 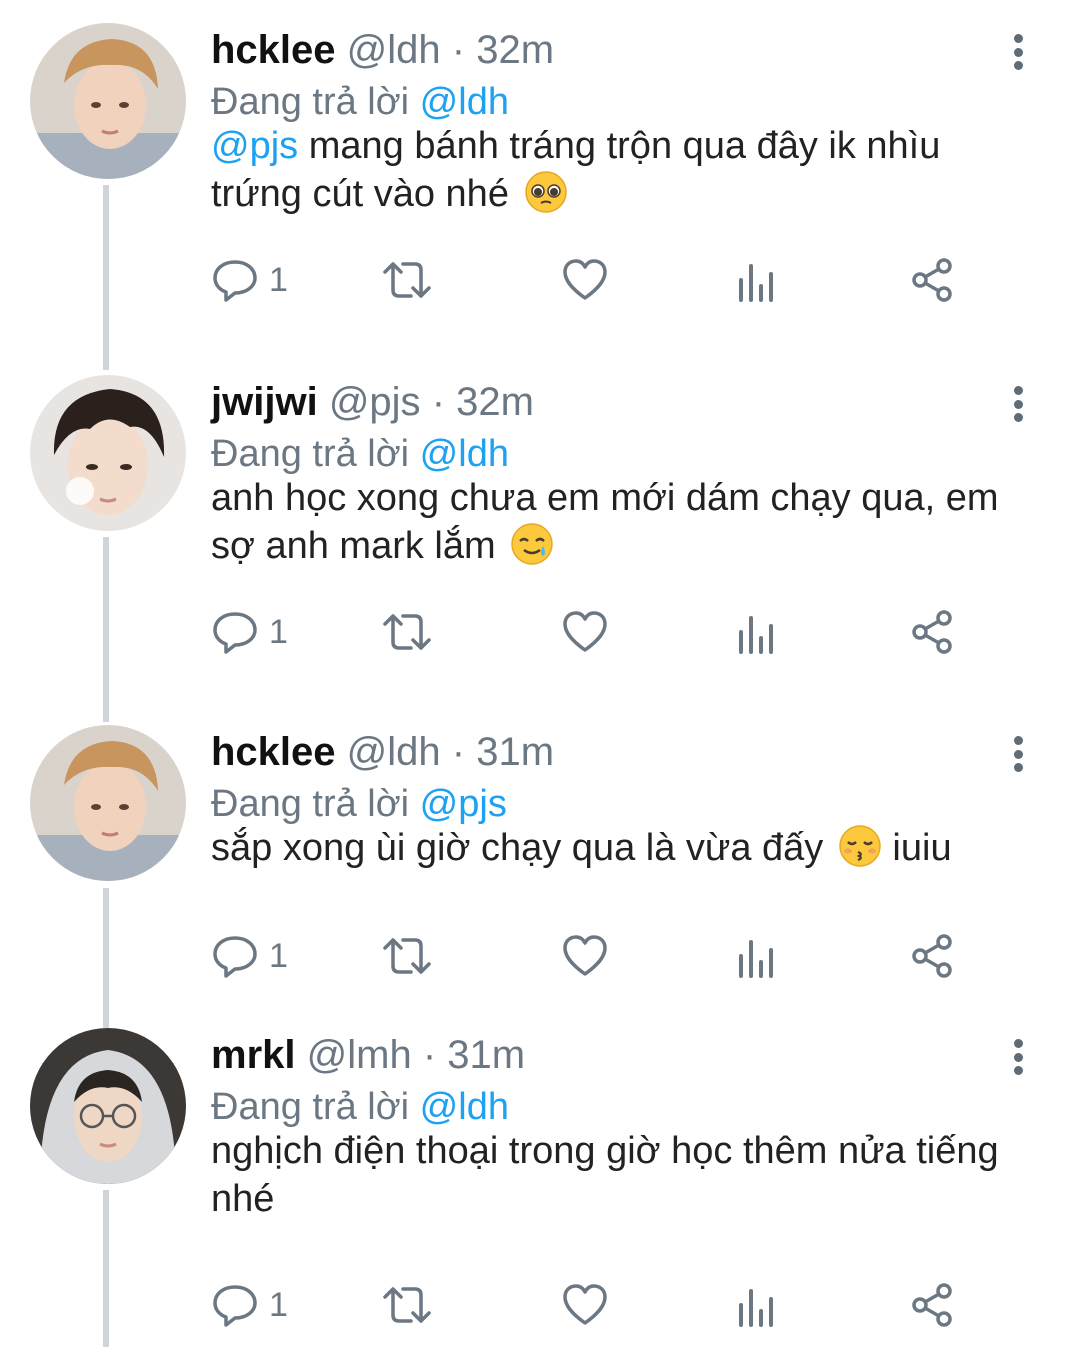 What do you see at coordinates (532, 544) in the screenshot?
I see `smiling-face-with-tear-emoji-icon` at bounding box center [532, 544].